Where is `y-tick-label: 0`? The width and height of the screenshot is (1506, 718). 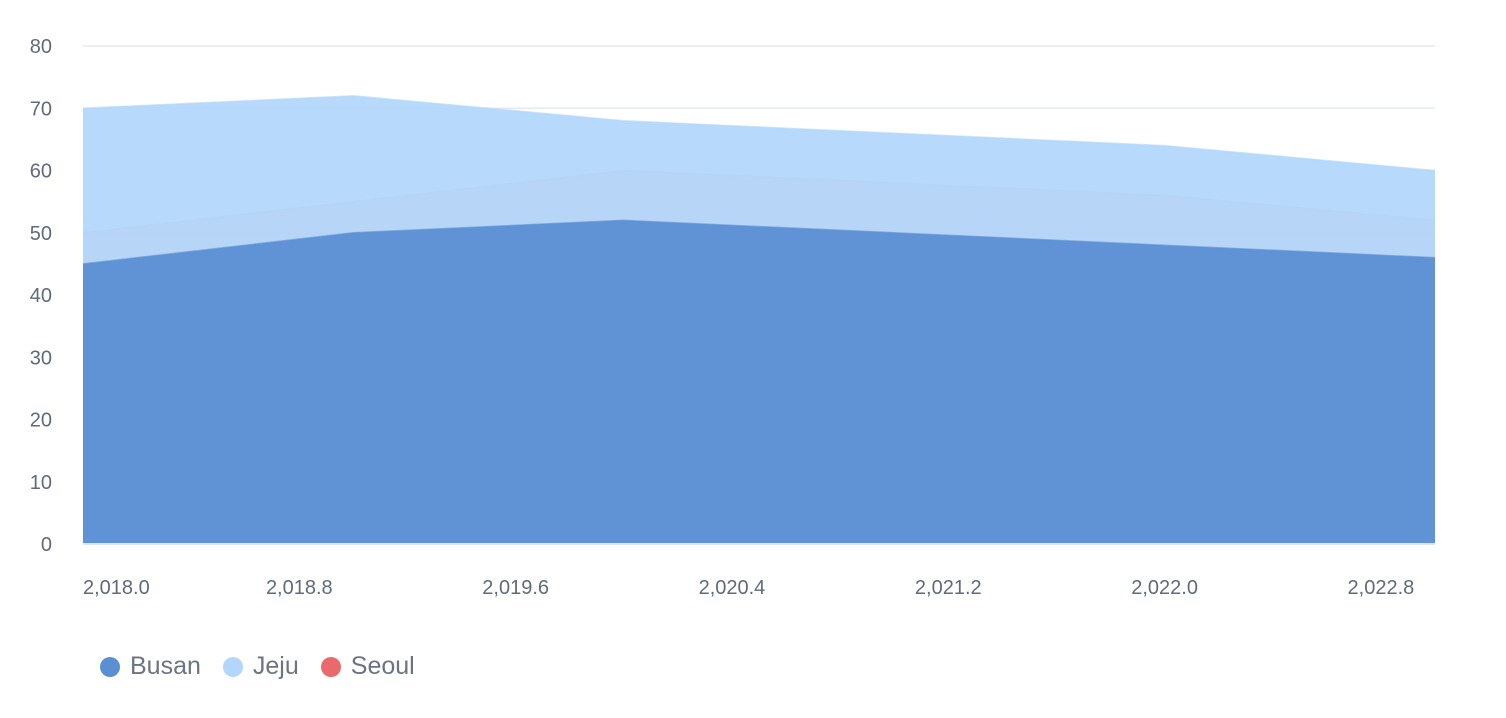 y-tick-label: 0 is located at coordinates (46, 545).